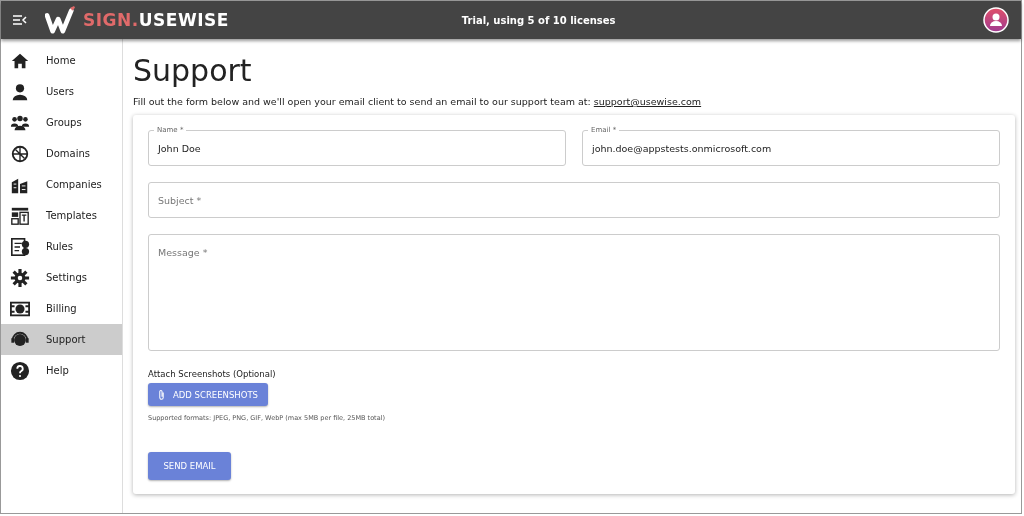 Image resolution: width=1024 pixels, height=516 pixels. Describe the element at coordinates (61, 277) in the screenshot. I see `sidebar-item: Settings` at that location.